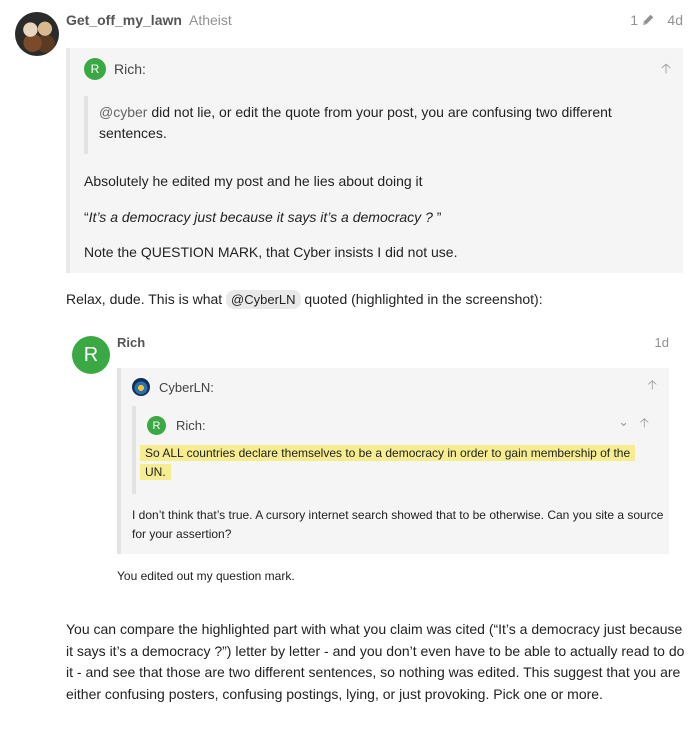  I want to click on cyber-quote-title: CyberLN:, so click(173, 387).